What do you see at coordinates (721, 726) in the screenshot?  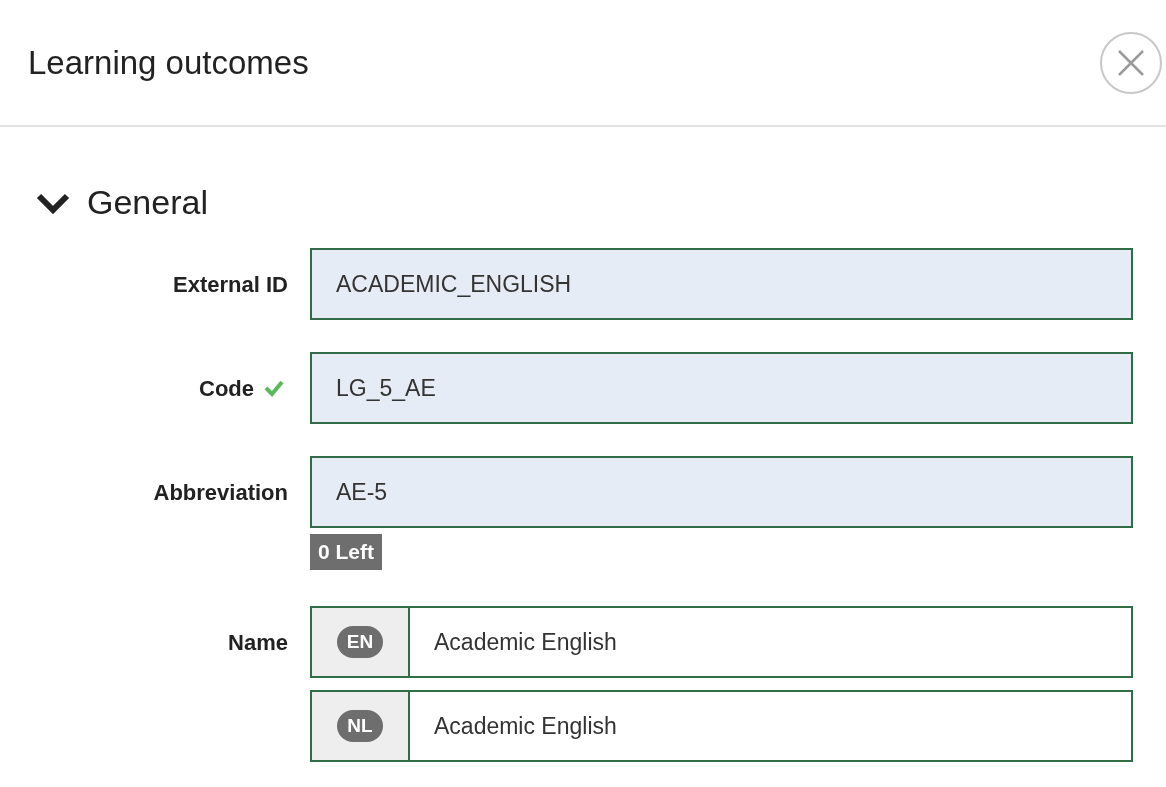 I see `input-field: NL Academic English` at bounding box center [721, 726].